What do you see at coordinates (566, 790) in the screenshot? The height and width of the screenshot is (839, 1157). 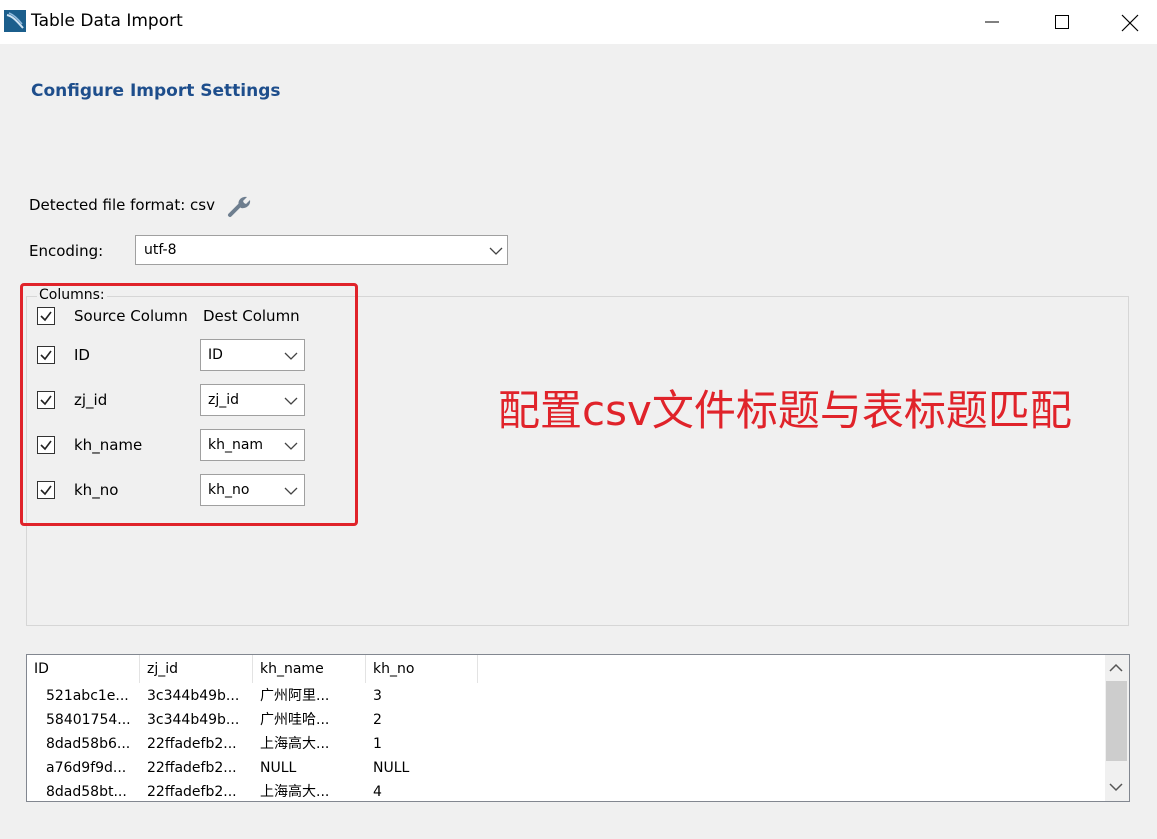 I see `table-row: 8dad58bt... 22ffadefb2... 上海高大... 4` at bounding box center [566, 790].